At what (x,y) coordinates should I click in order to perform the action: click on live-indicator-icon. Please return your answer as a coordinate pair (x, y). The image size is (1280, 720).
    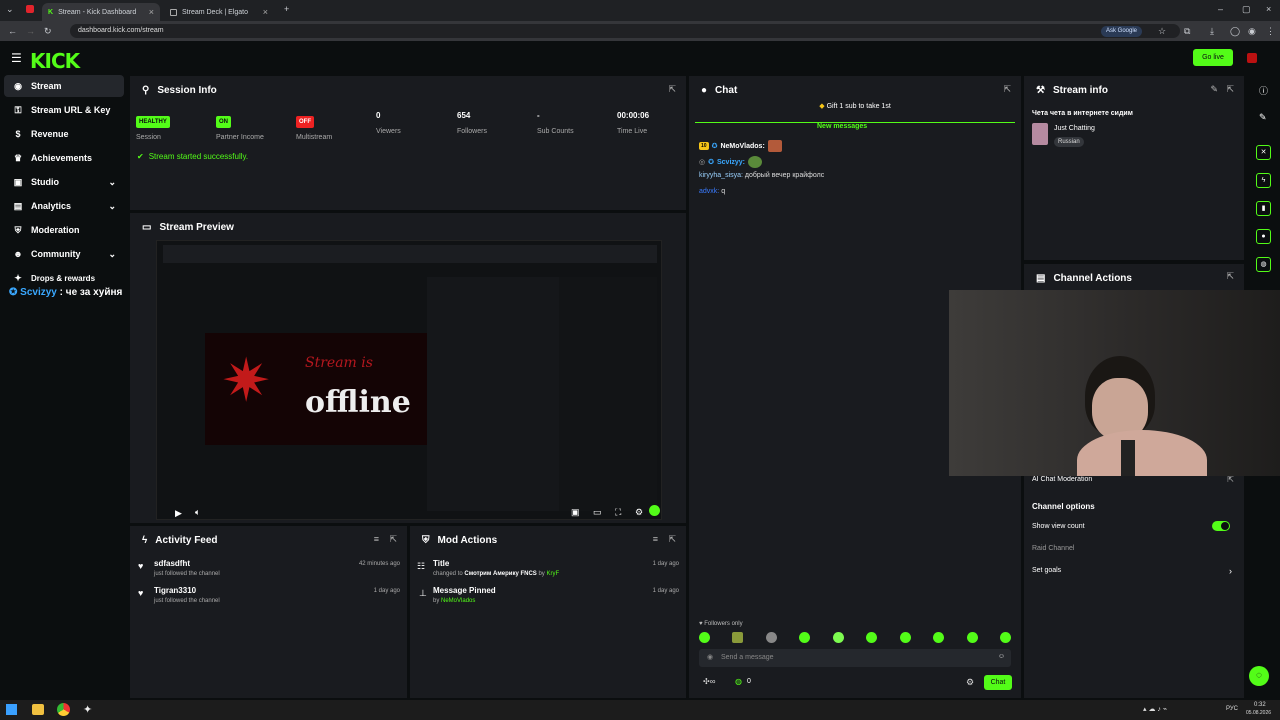
    Looking at the image, I should click on (654, 510).